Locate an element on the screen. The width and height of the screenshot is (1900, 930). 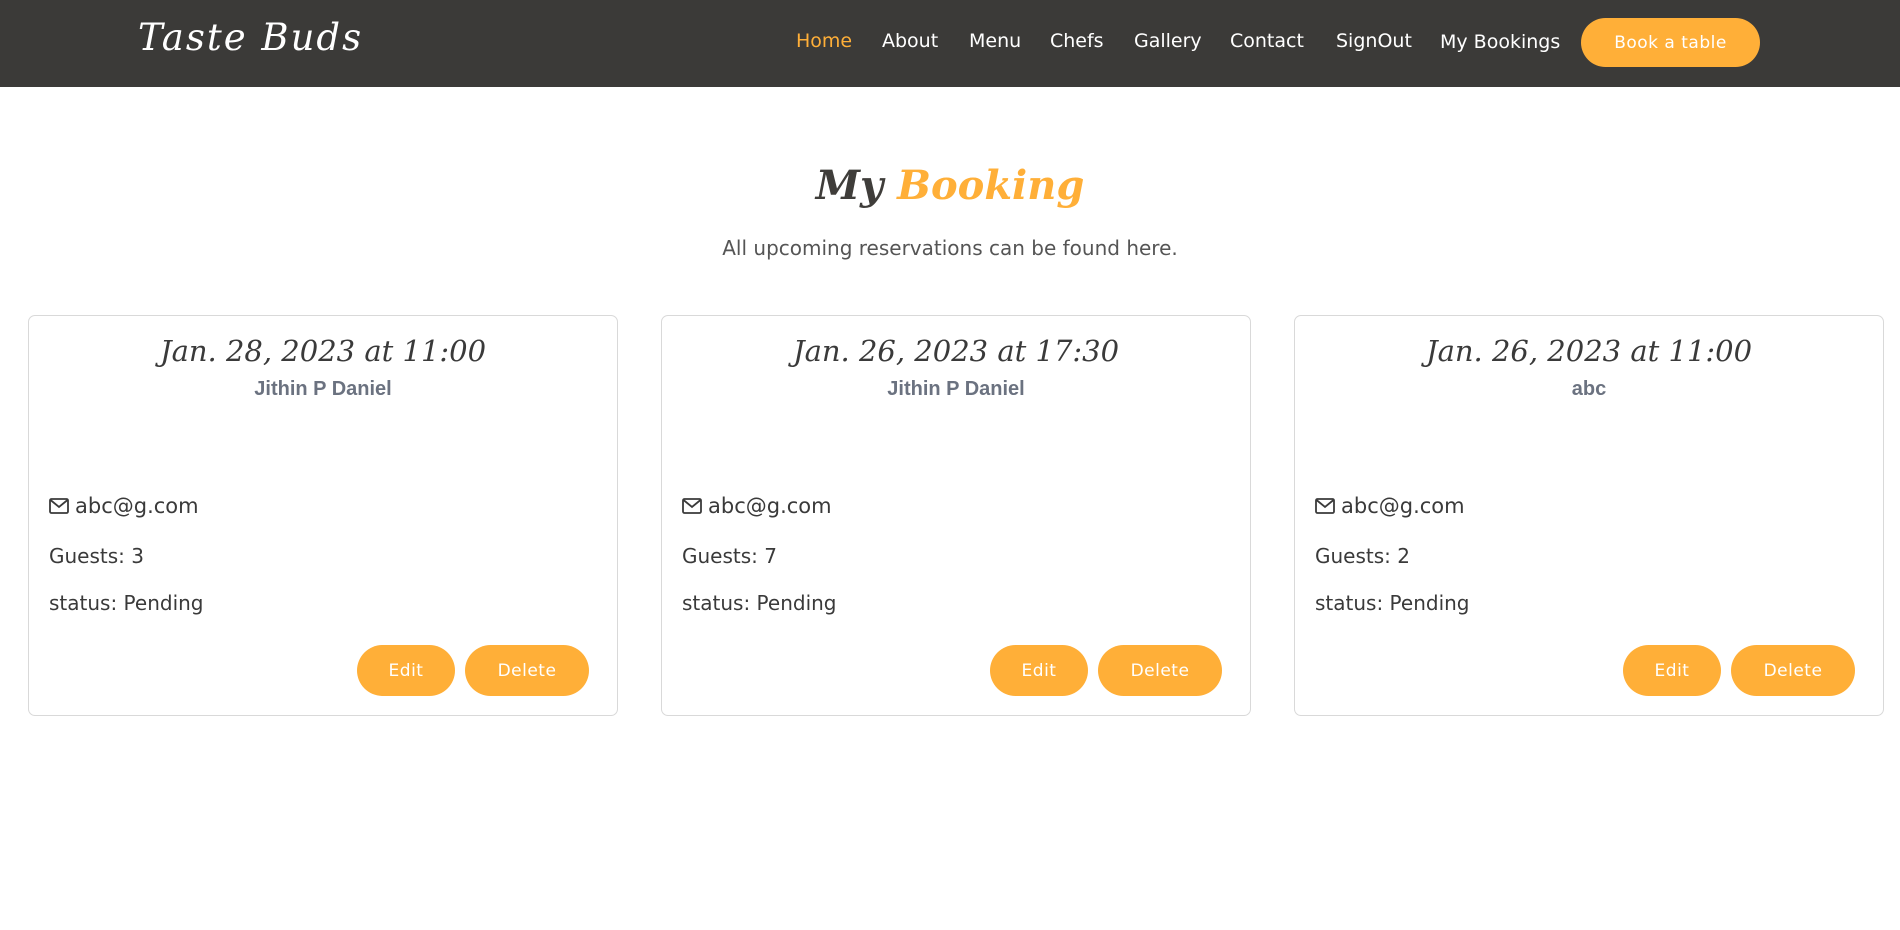
nav-my-bookings: My Bookings is located at coordinates (1500, 42).